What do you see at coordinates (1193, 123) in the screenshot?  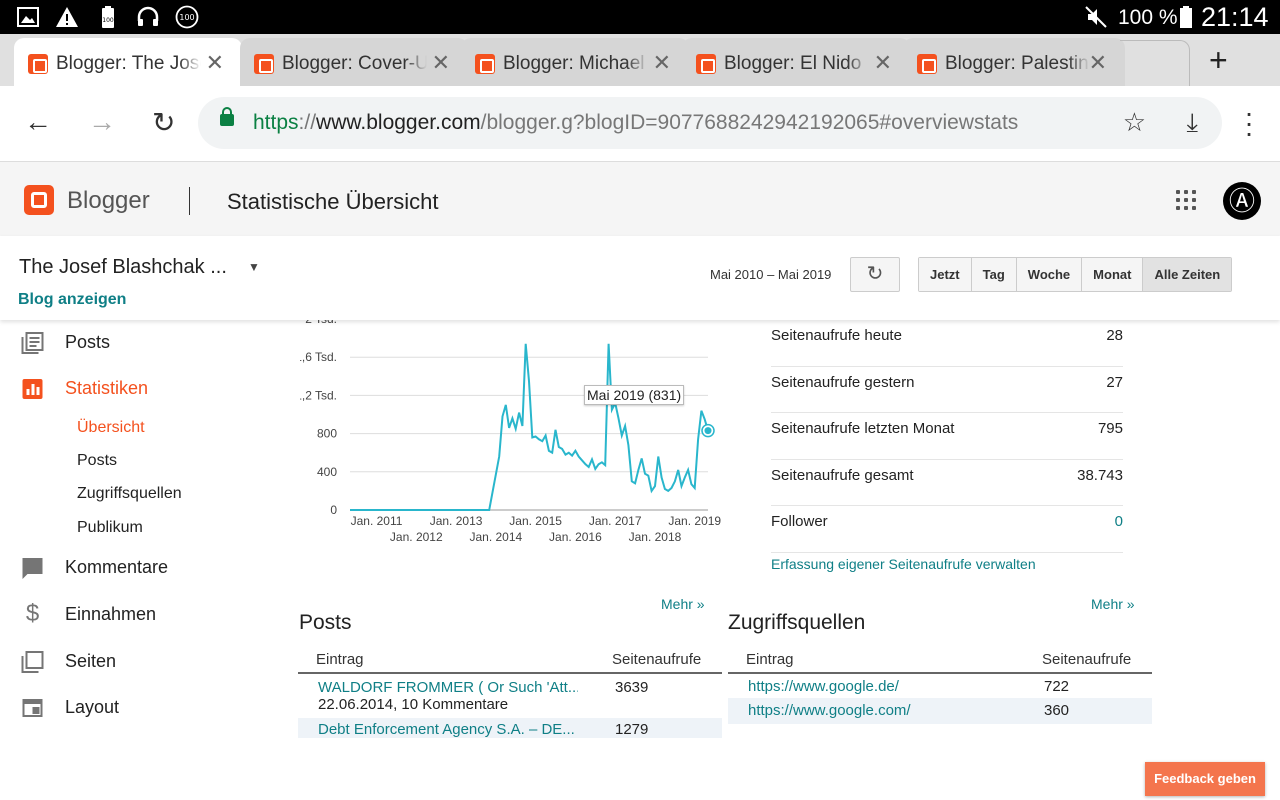 I see `download-icon: ⤓` at bounding box center [1193, 123].